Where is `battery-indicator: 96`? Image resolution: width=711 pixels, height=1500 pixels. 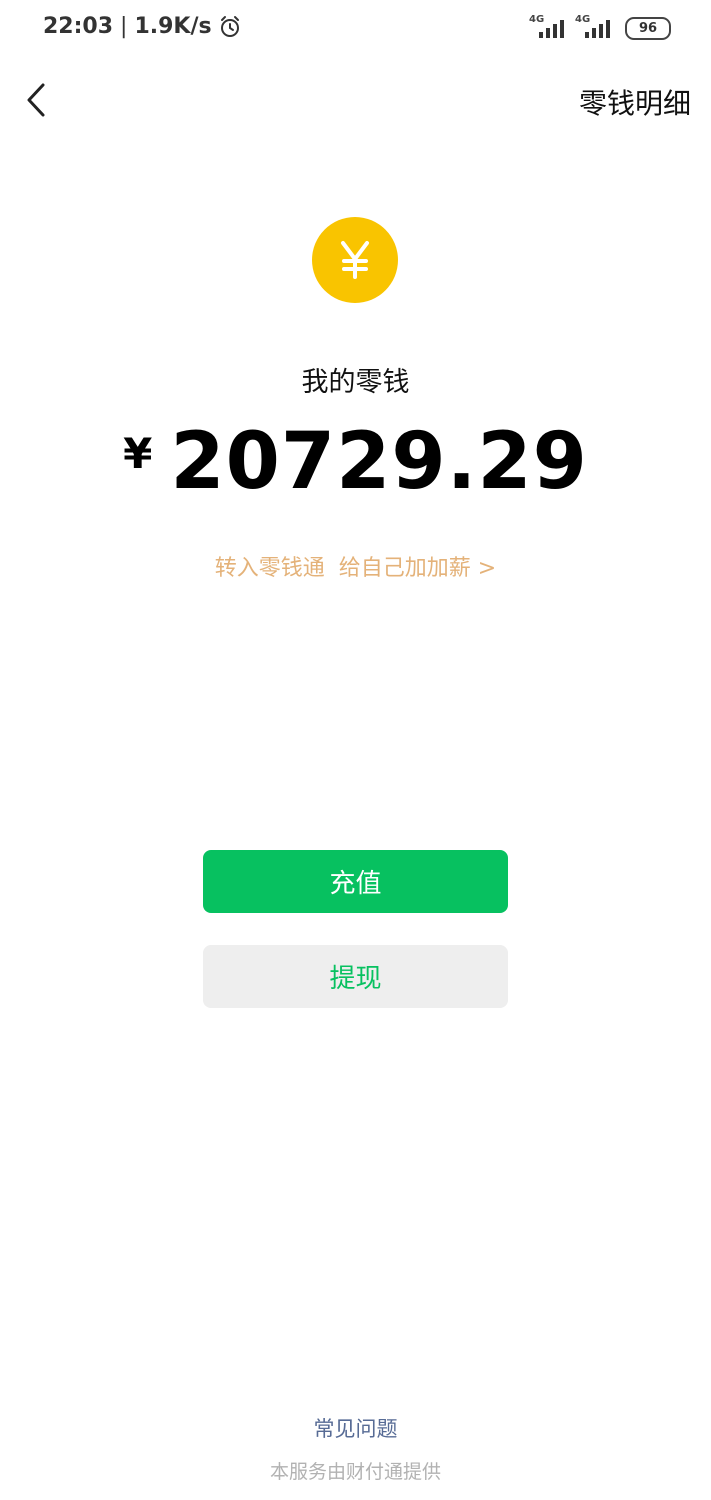
battery-indicator: 96 is located at coordinates (648, 28).